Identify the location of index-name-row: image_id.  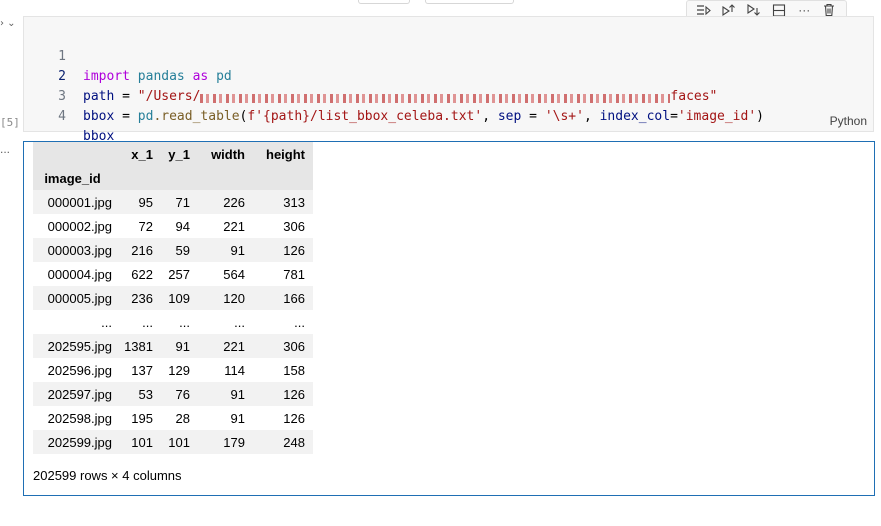
(173, 178).